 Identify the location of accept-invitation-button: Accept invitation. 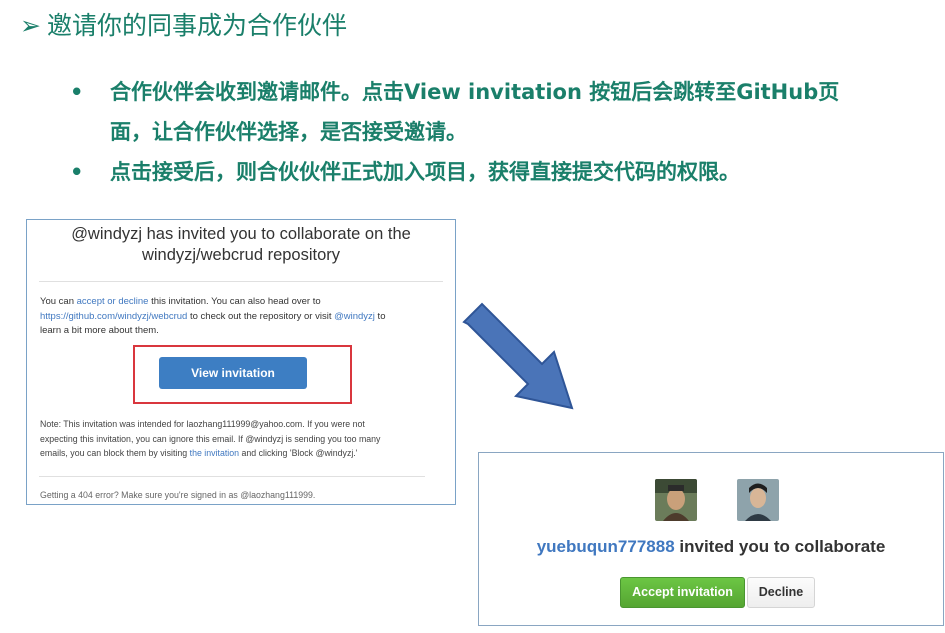
(682, 592).